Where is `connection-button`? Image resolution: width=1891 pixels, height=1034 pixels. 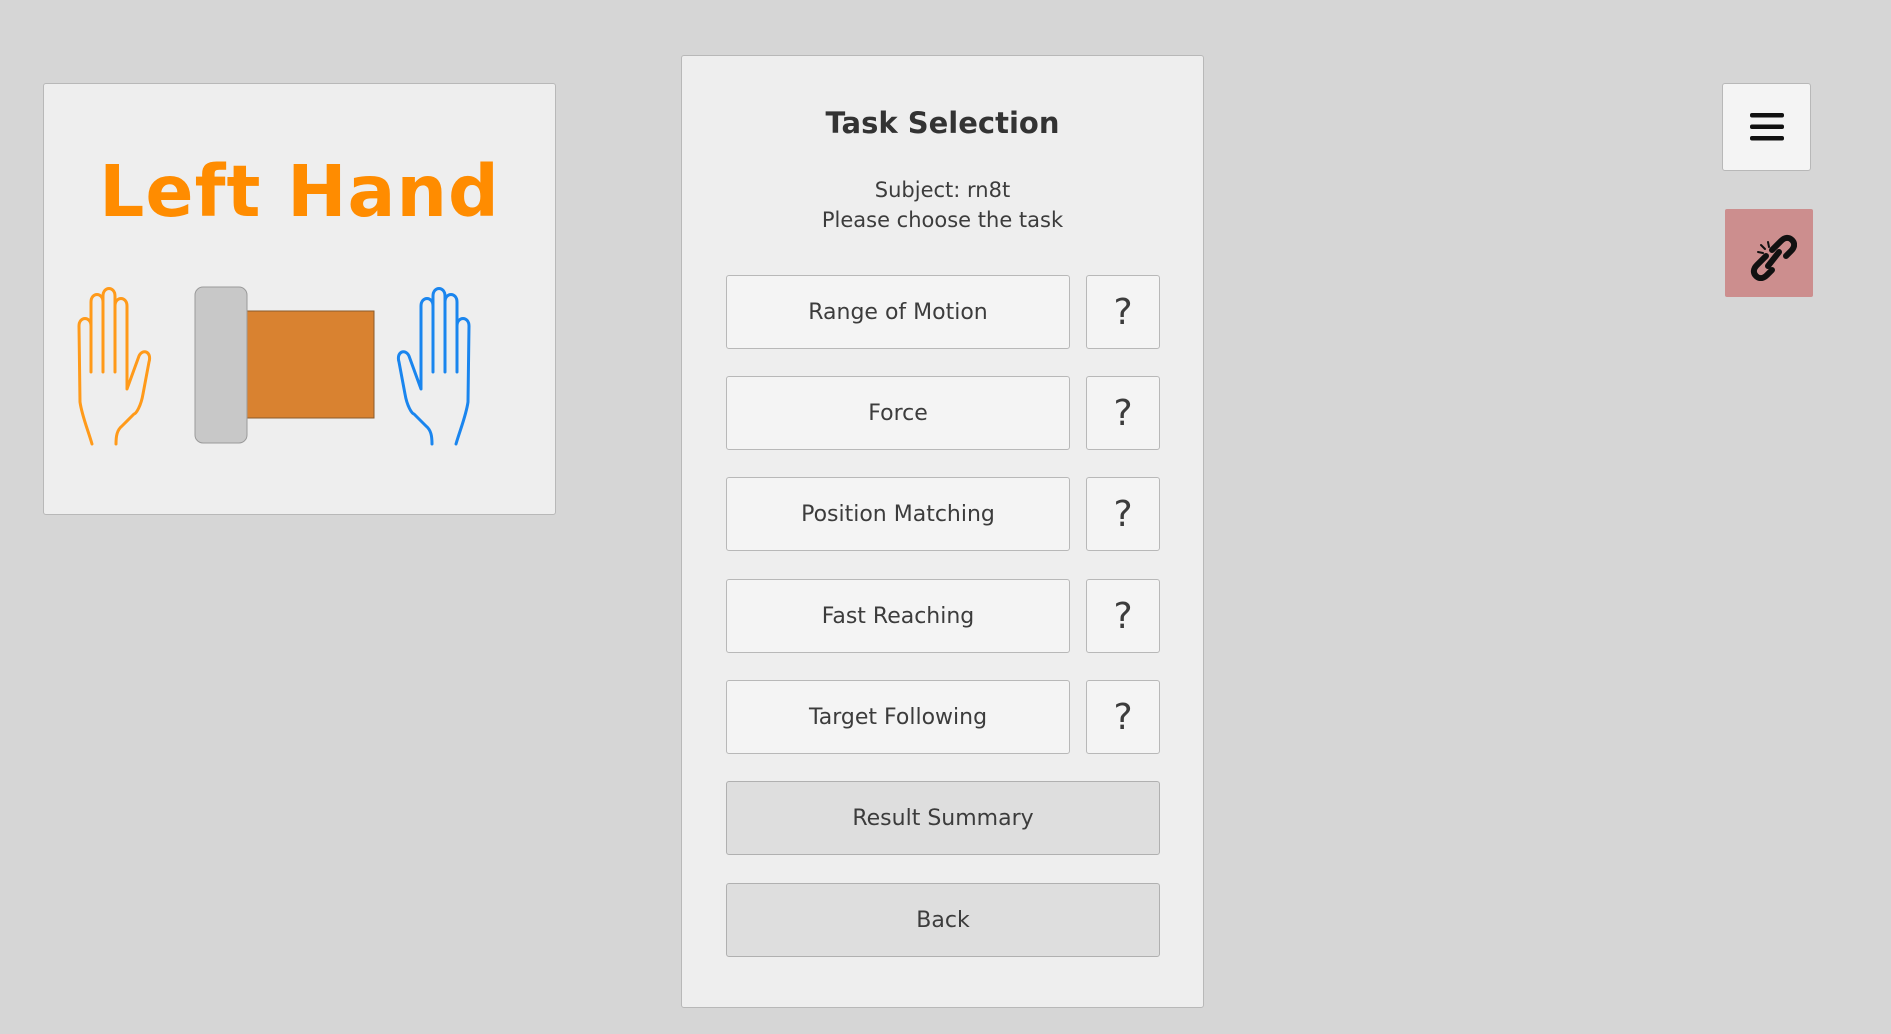
connection-button is located at coordinates (1769, 253).